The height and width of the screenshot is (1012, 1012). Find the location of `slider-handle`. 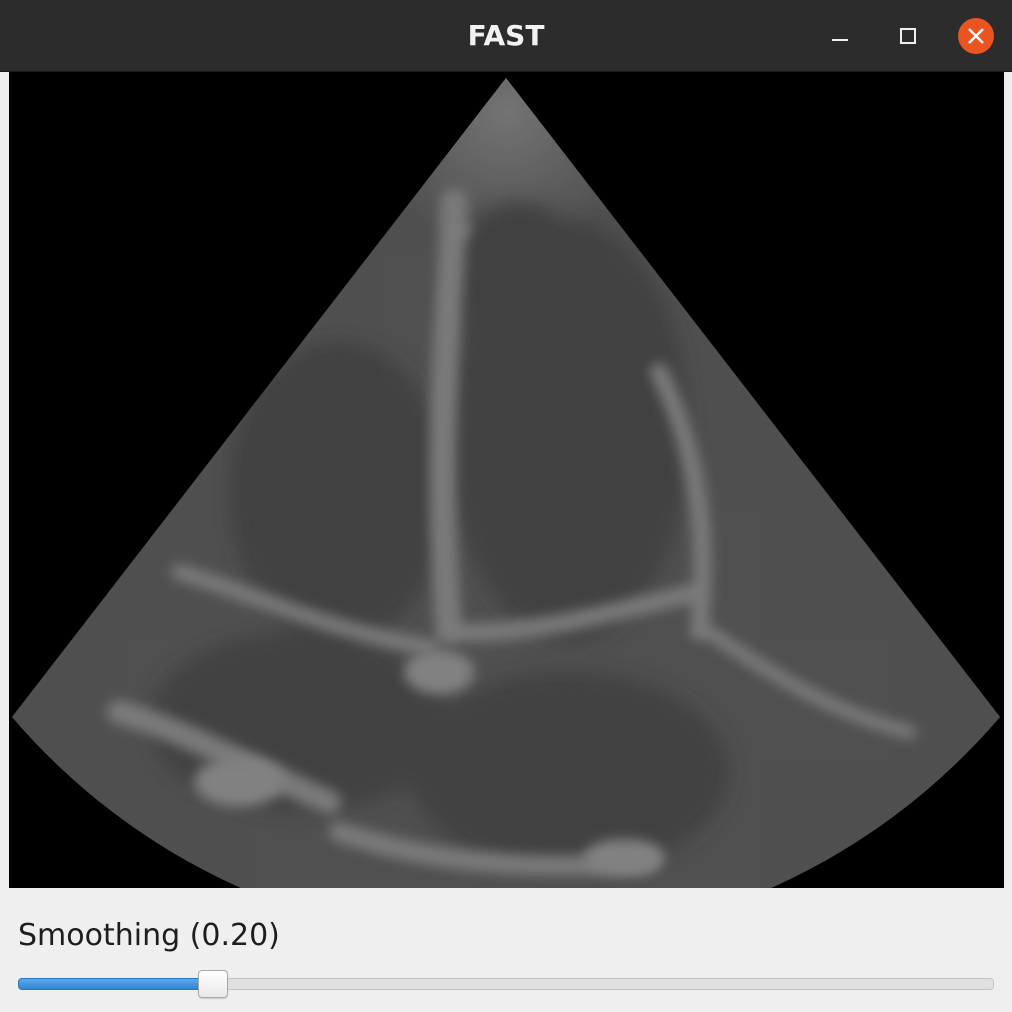

slider-handle is located at coordinates (213, 984).